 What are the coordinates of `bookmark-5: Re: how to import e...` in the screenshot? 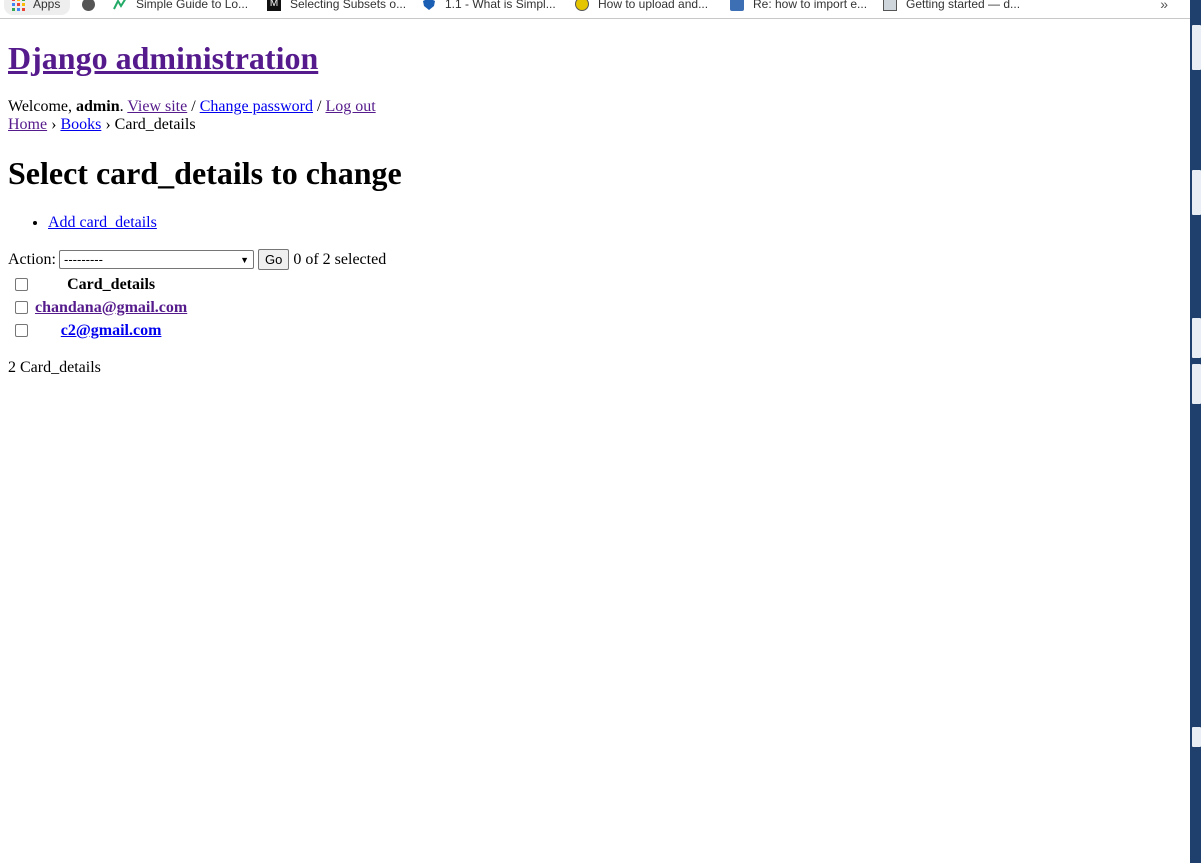 It's located at (798, 6).